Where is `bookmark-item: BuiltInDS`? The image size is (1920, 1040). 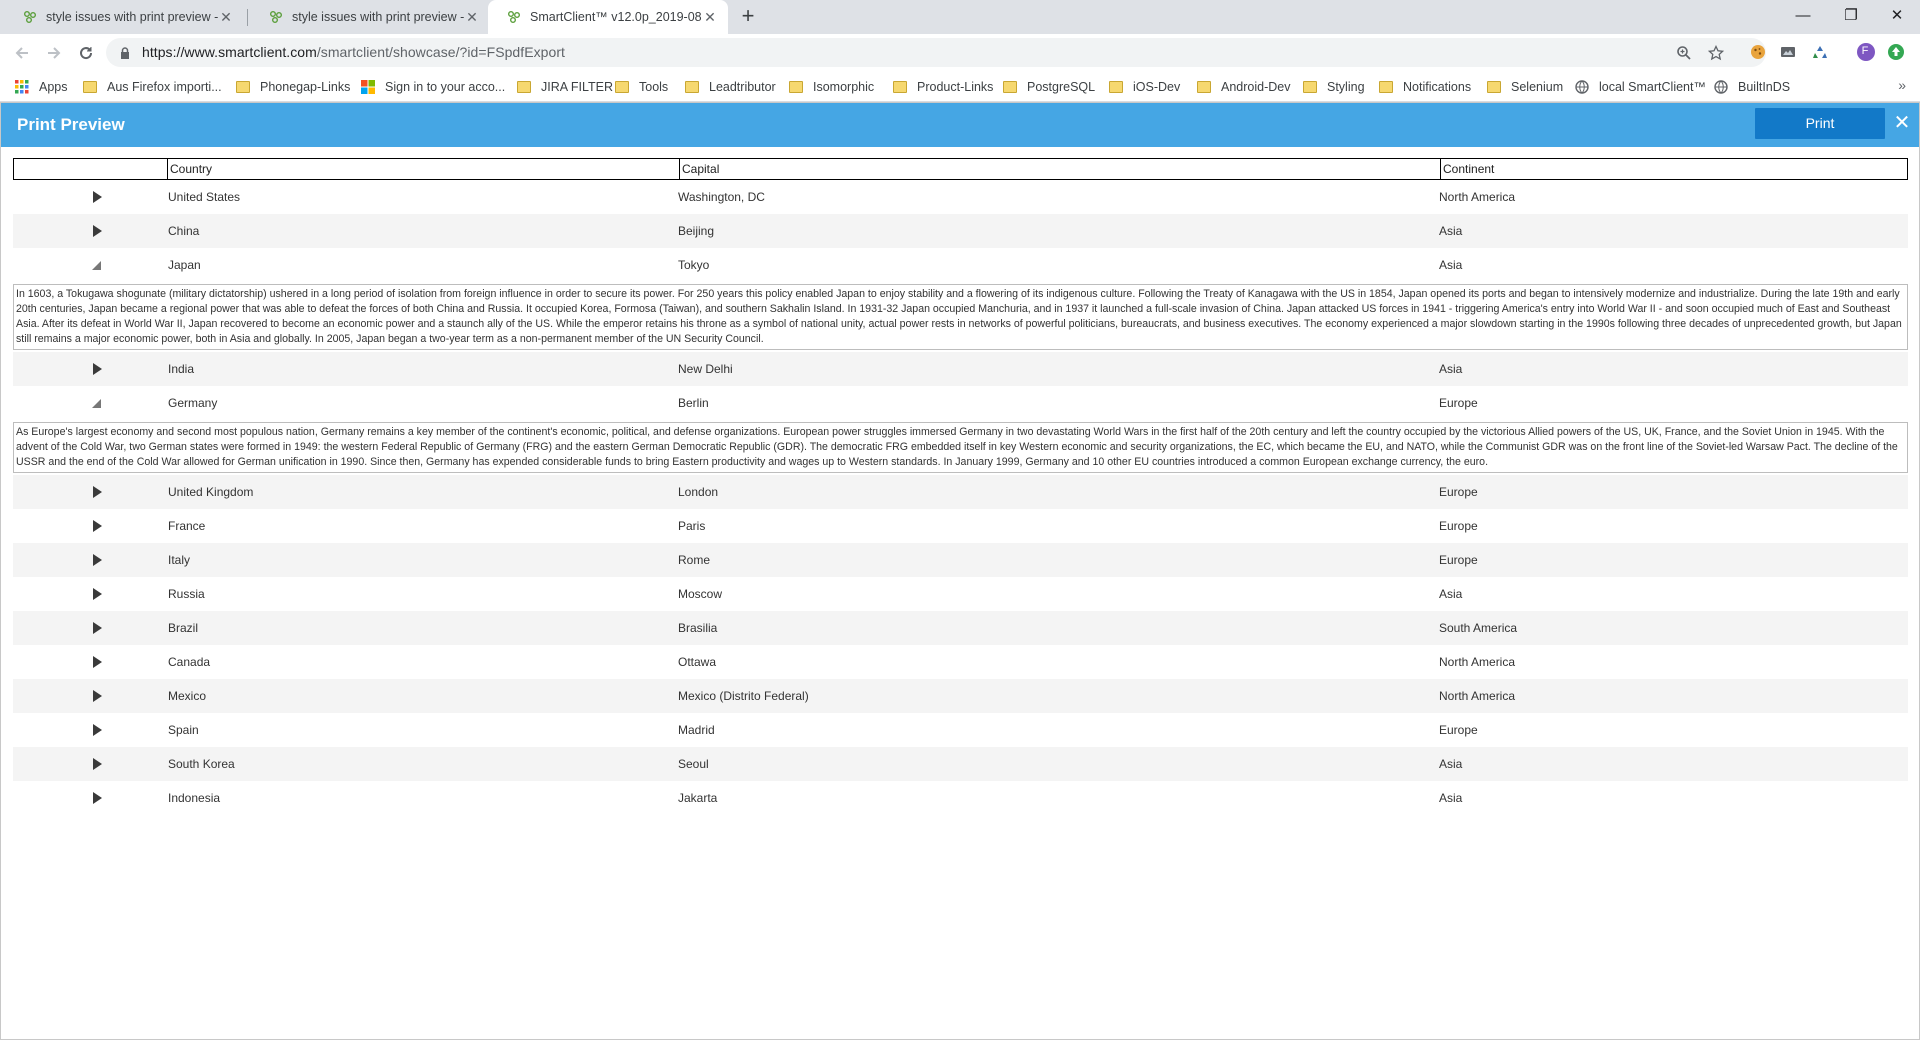 bookmark-item: BuiltInDS is located at coordinates (1751, 87).